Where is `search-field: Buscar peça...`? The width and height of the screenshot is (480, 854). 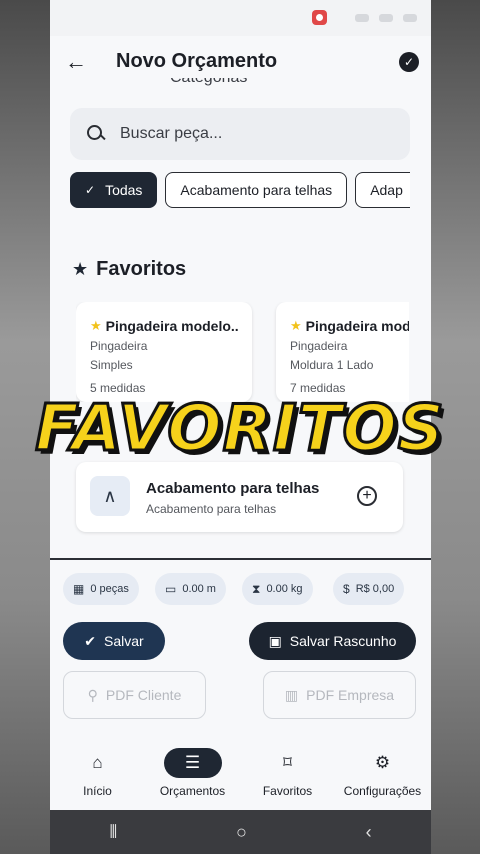
search-field: Buscar peça... is located at coordinates (240, 134).